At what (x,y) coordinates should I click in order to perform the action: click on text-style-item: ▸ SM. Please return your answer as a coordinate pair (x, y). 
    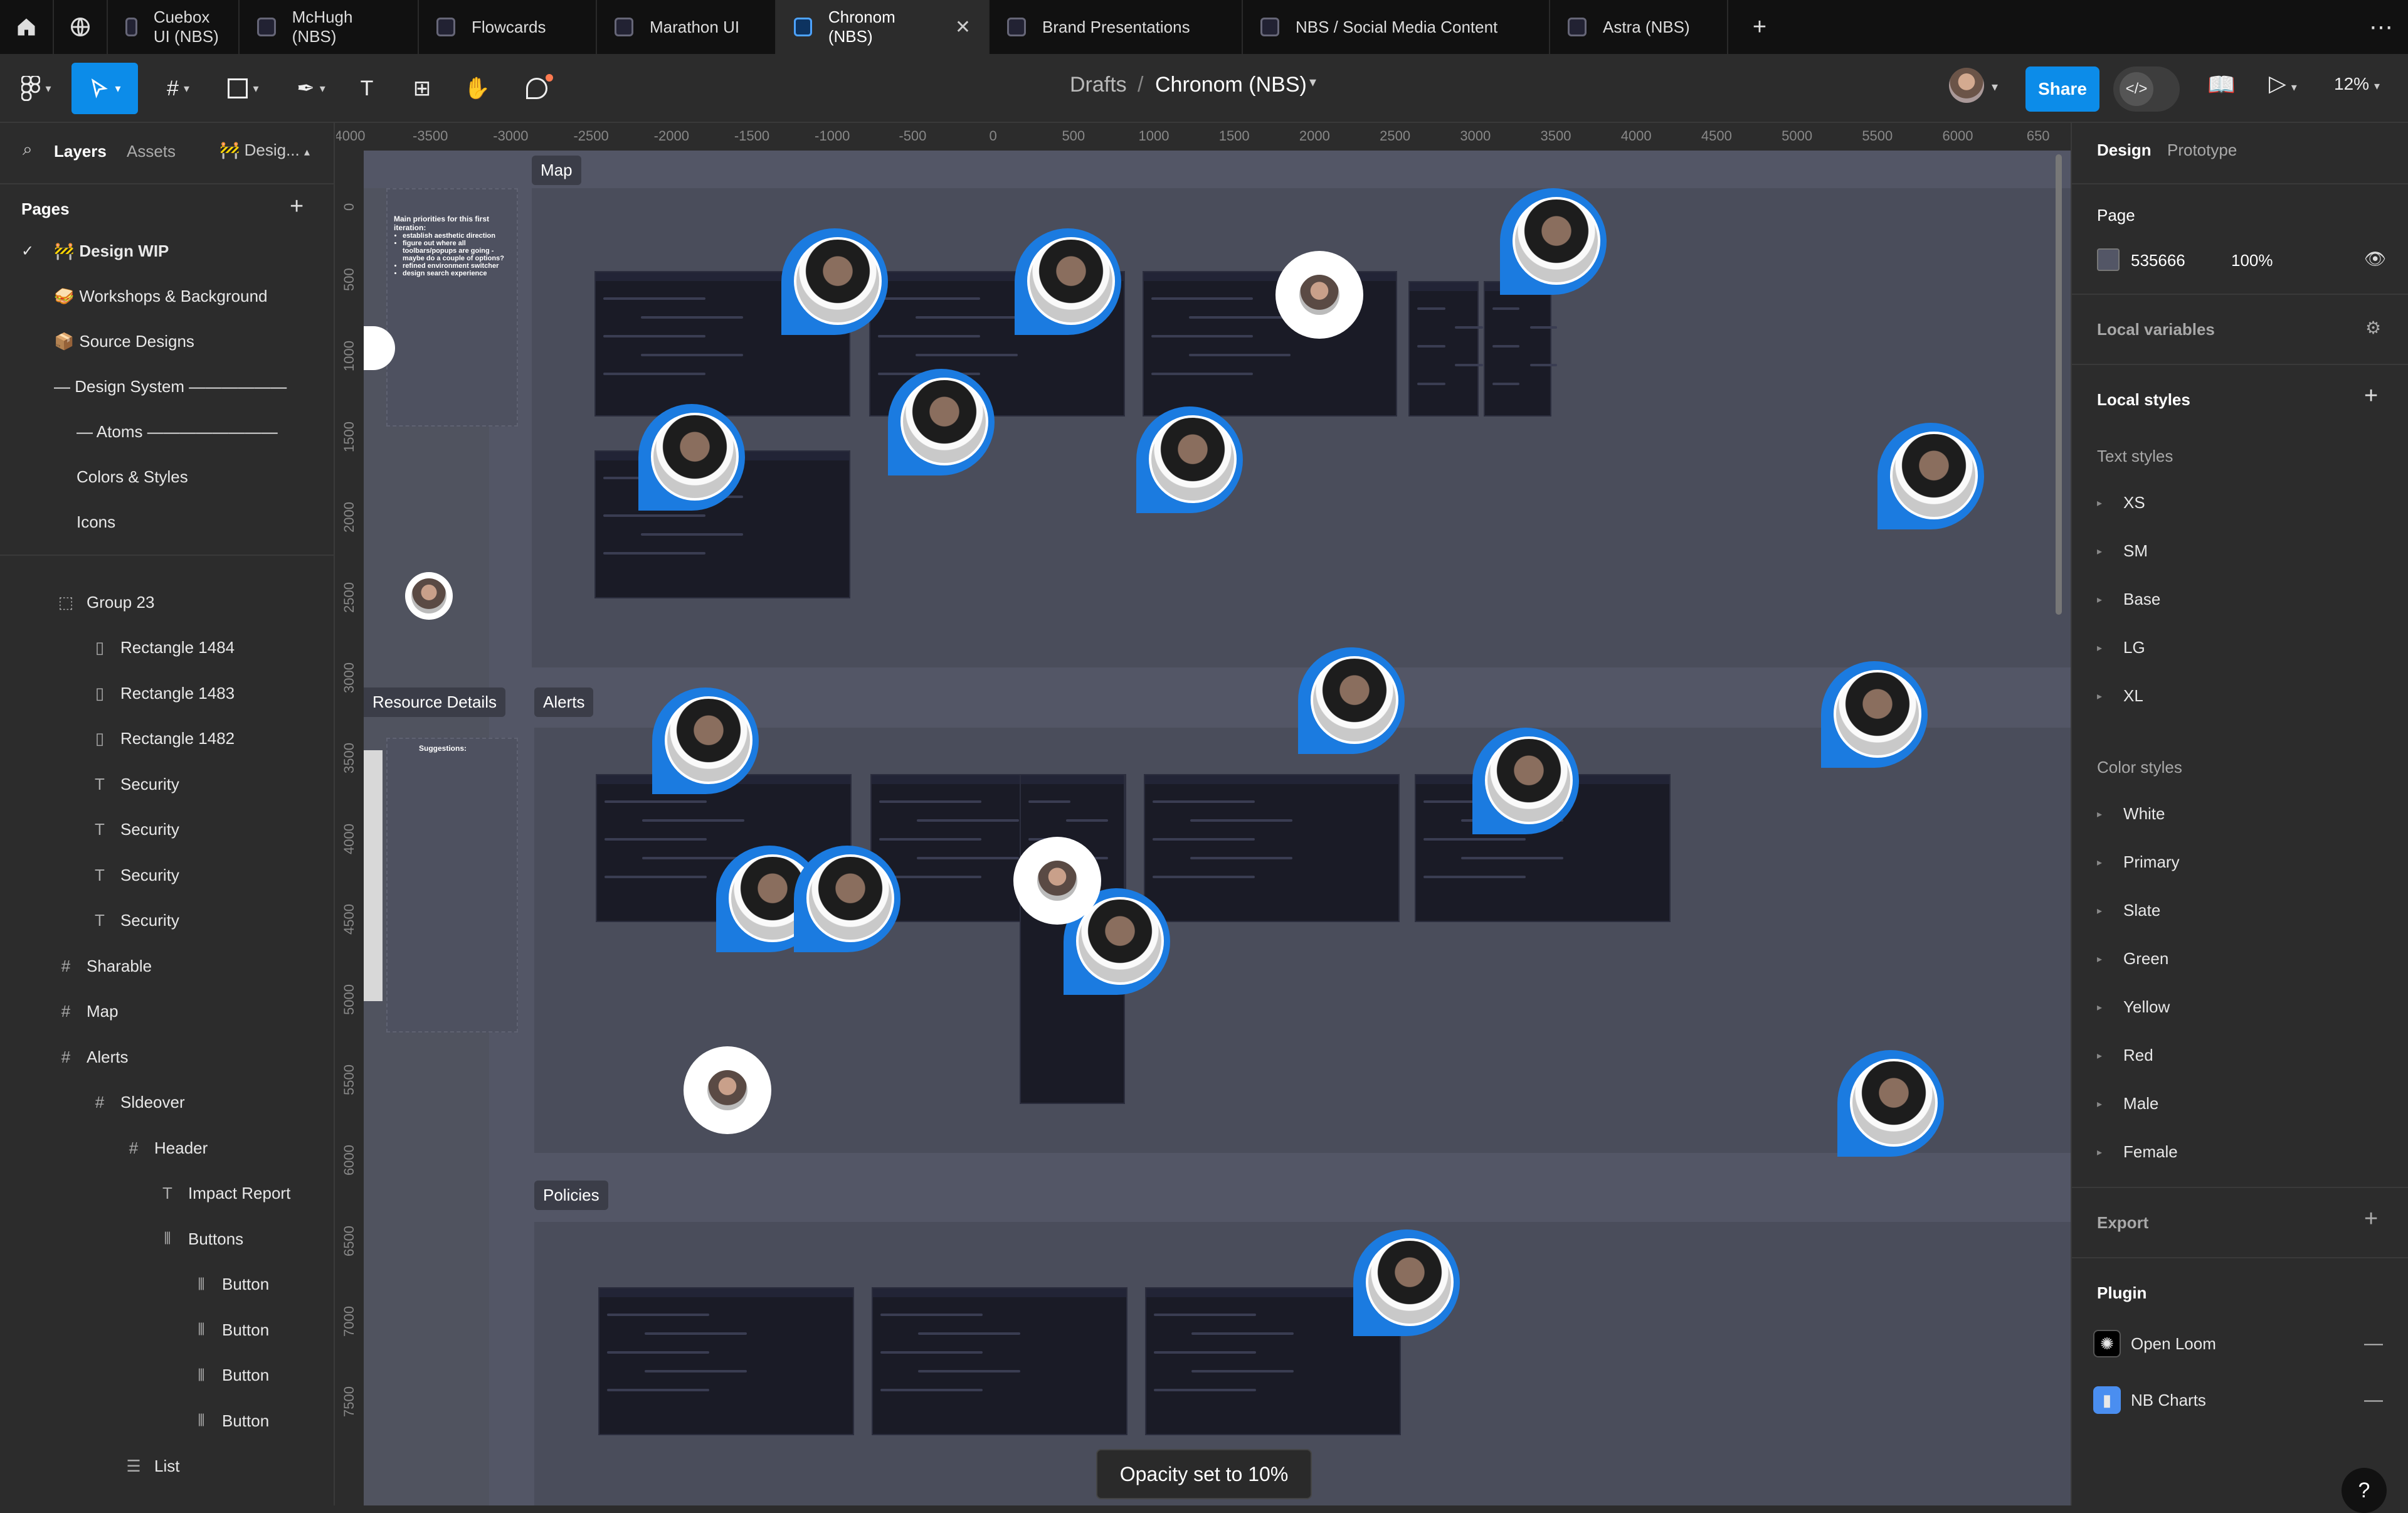
    Looking at the image, I should click on (2122, 551).